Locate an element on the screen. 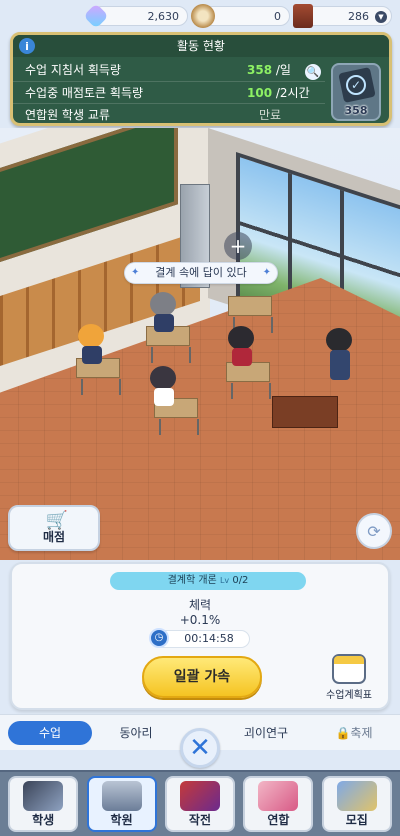 The height and width of the screenshot is (836, 400). nav-label: 학원 is located at coordinates (121, 820).